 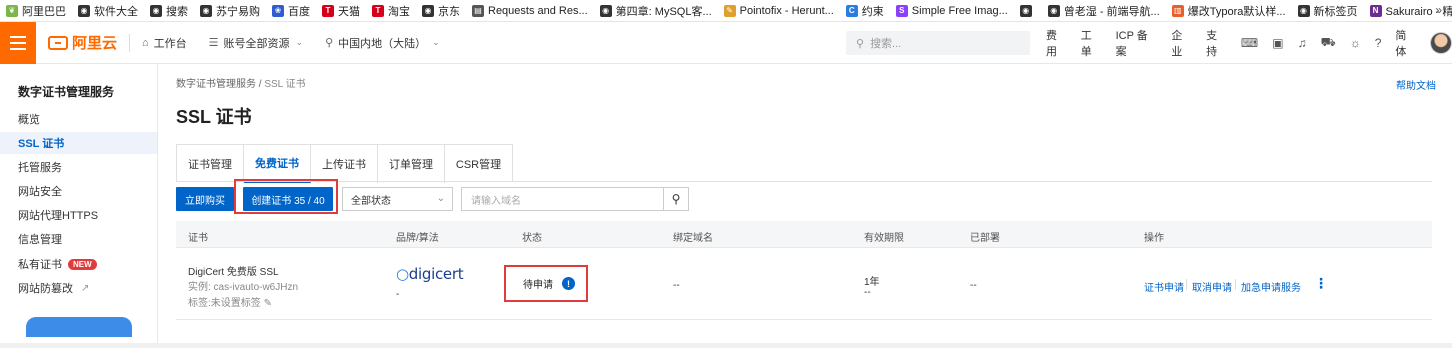 I want to click on sidebar-item-info-management: 信息管理, so click(x=78, y=239).